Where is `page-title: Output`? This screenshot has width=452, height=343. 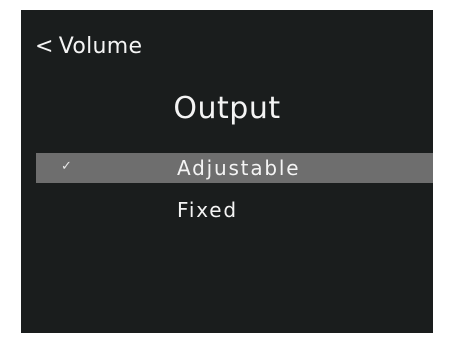 page-title: Output is located at coordinates (227, 108).